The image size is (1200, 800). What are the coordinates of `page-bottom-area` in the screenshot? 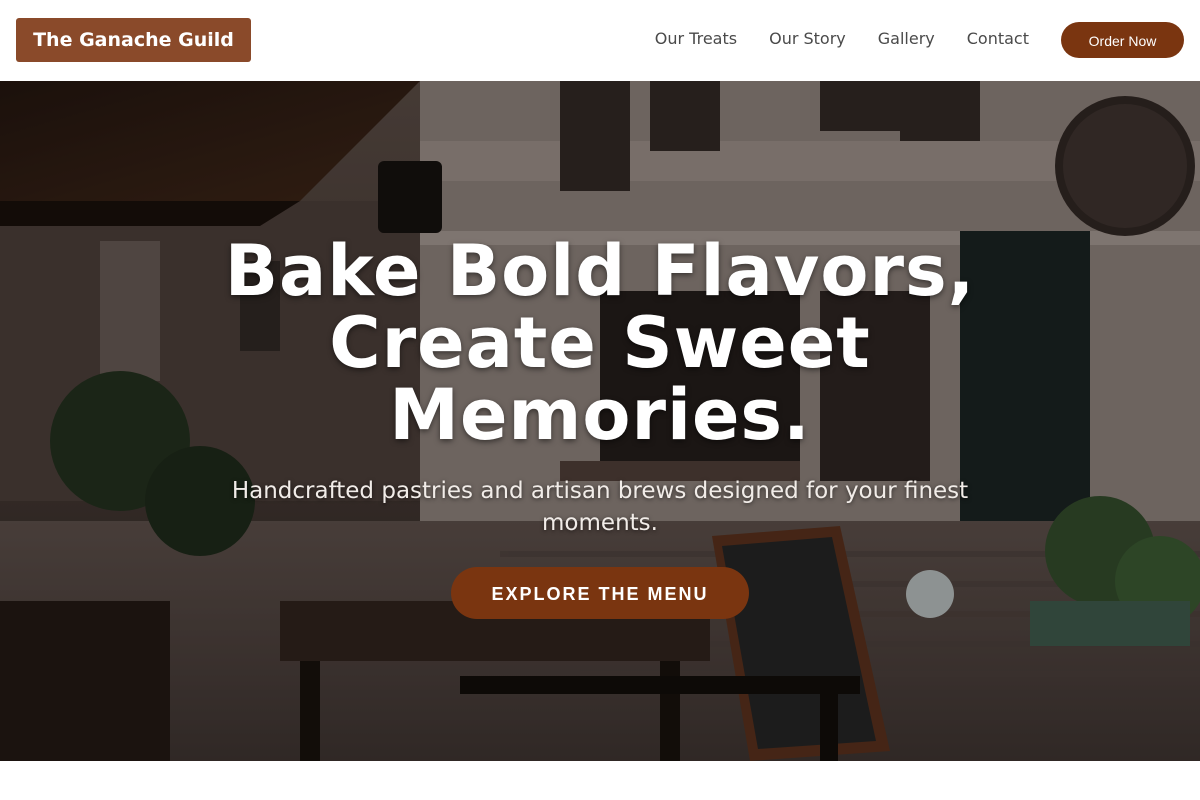 It's located at (600, 780).